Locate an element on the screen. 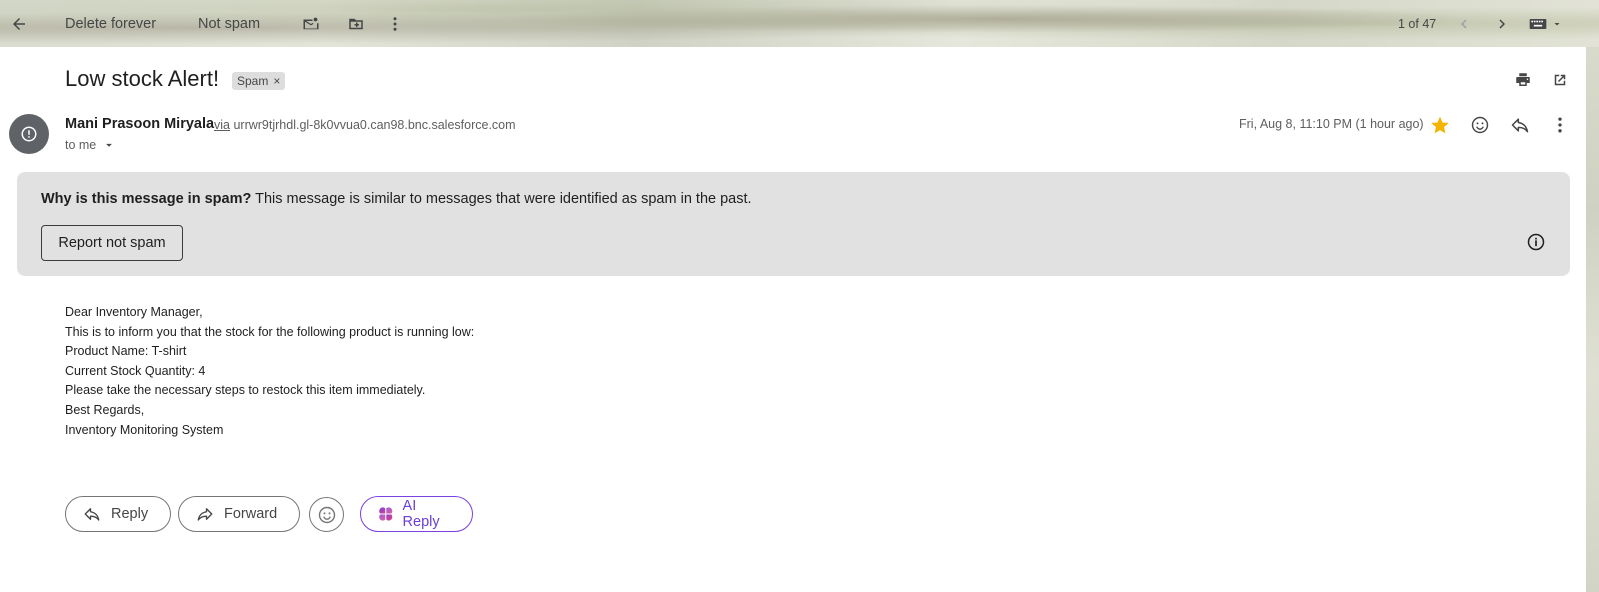  chevron-right-icon is located at coordinates (1502, 24).